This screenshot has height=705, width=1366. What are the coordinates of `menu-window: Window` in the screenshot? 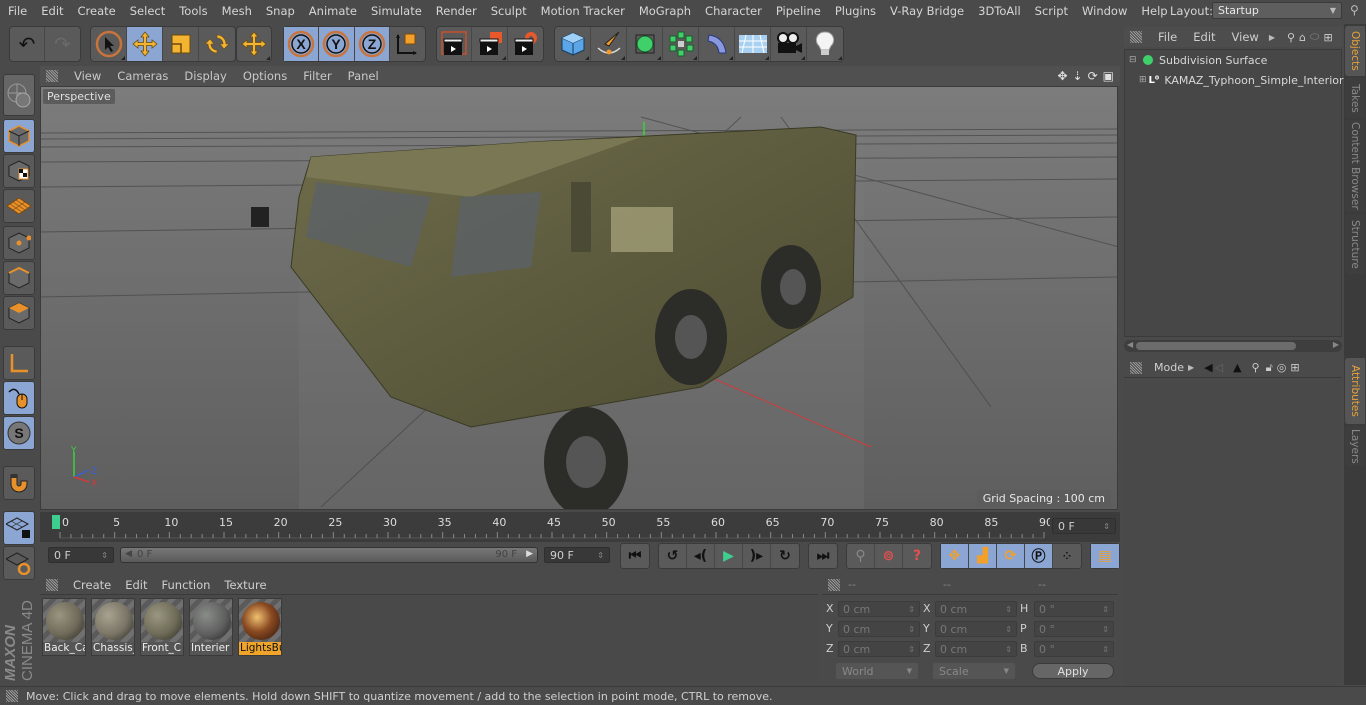 It's located at (1104, 11).